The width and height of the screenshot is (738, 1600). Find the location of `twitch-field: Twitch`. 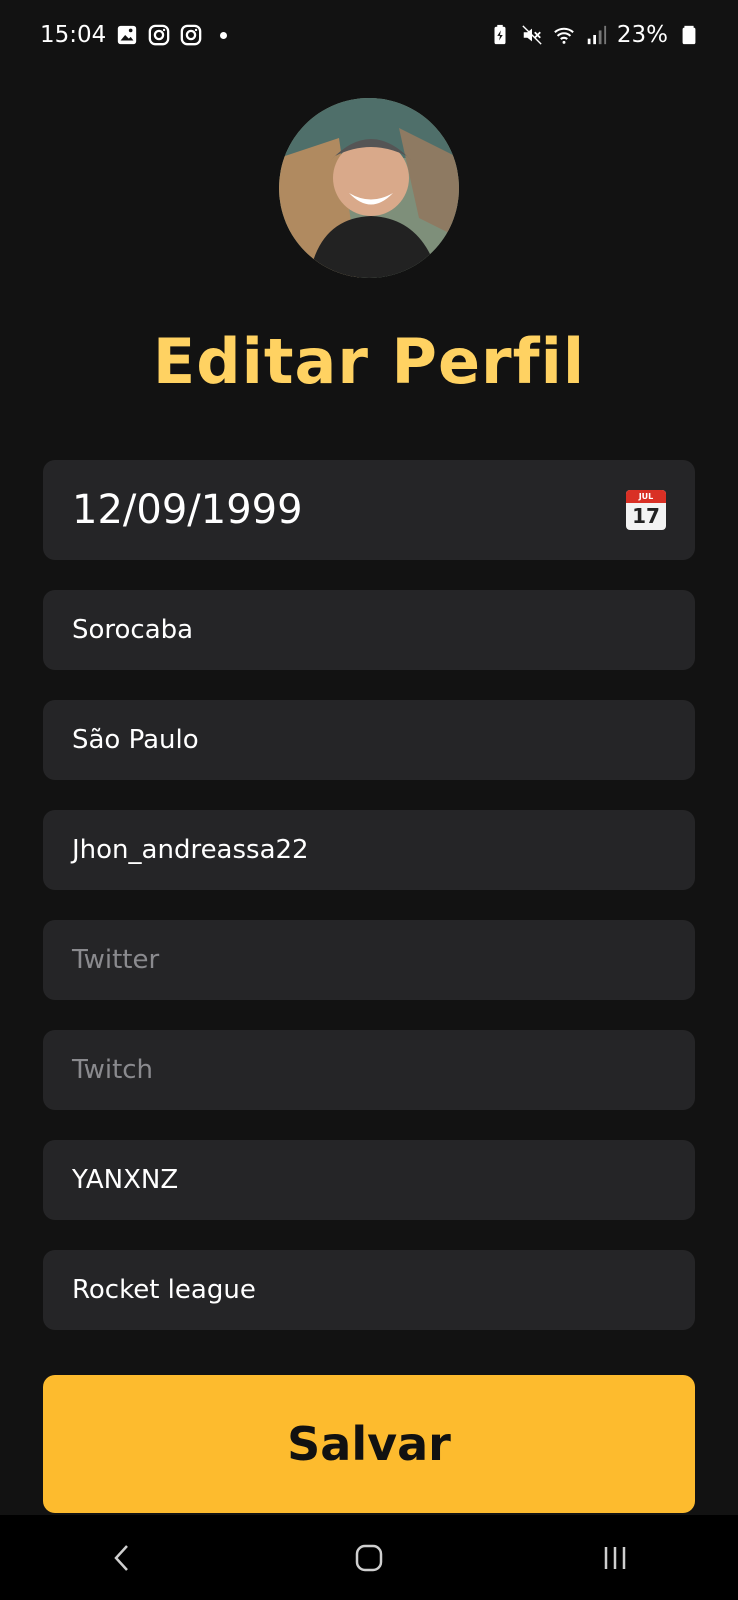

twitch-field: Twitch is located at coordinates (369, 1070).